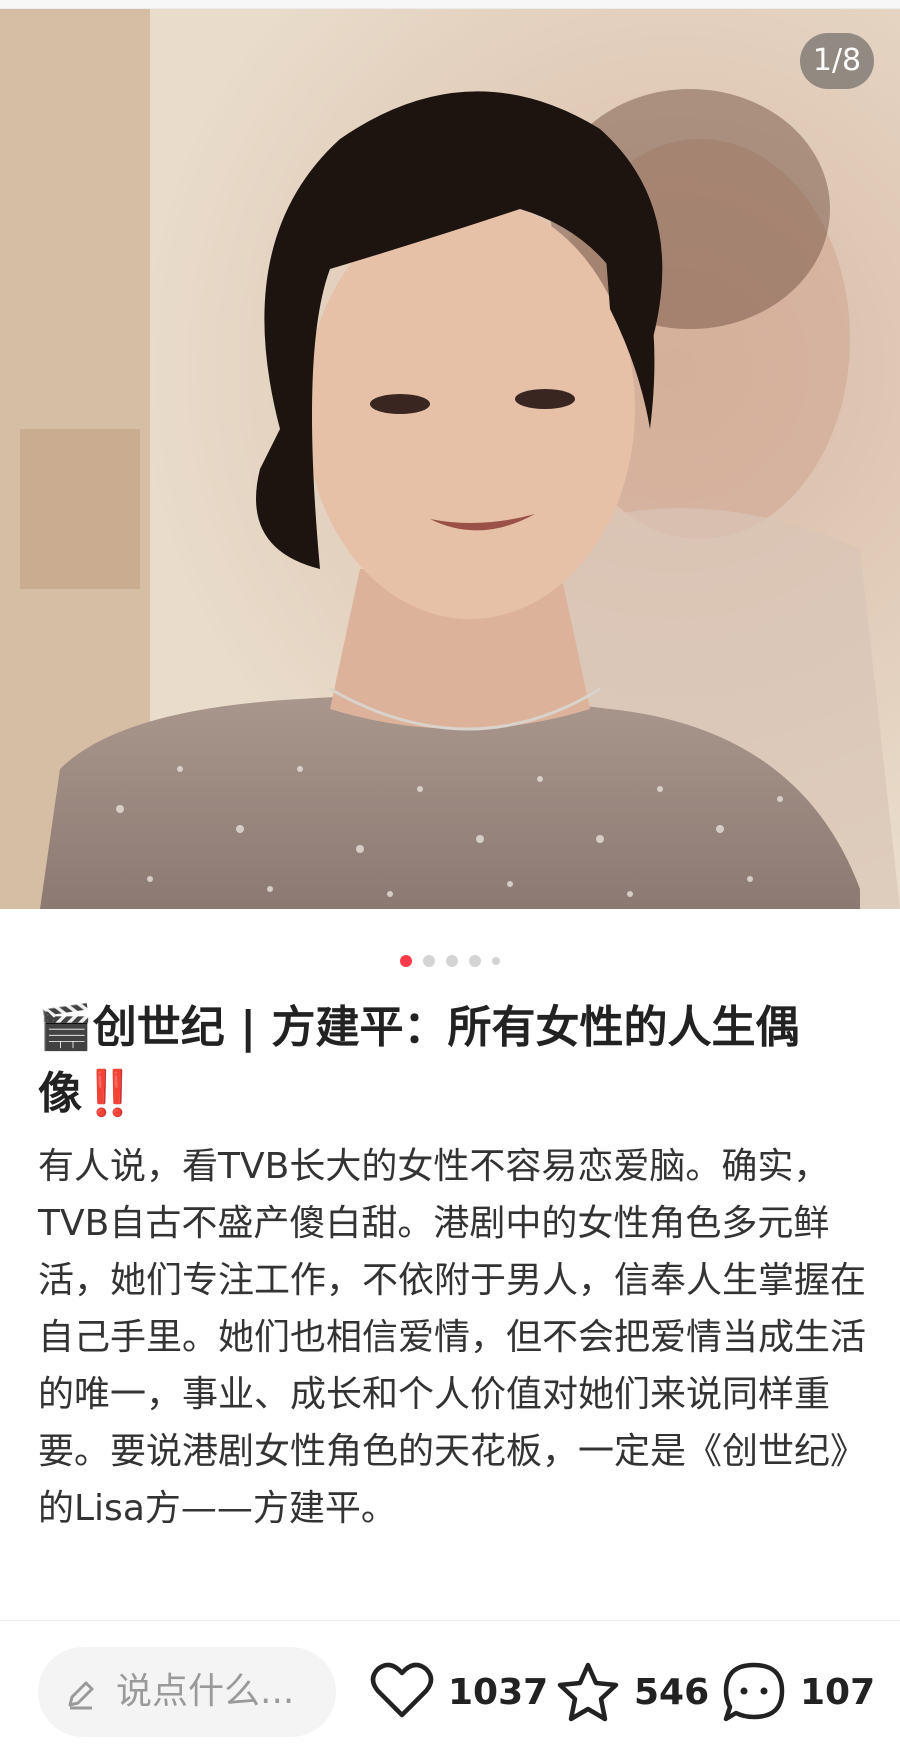  What do you see at coordinates (799, 1693) in the screenshot?
I see `comment-button: 107` at bounding box center [799, 1693].